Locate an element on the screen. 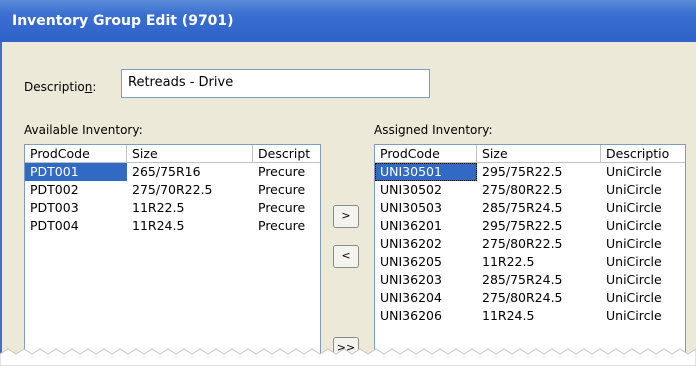  list-cell: UNI36204 is located at coordinates (411, 297).